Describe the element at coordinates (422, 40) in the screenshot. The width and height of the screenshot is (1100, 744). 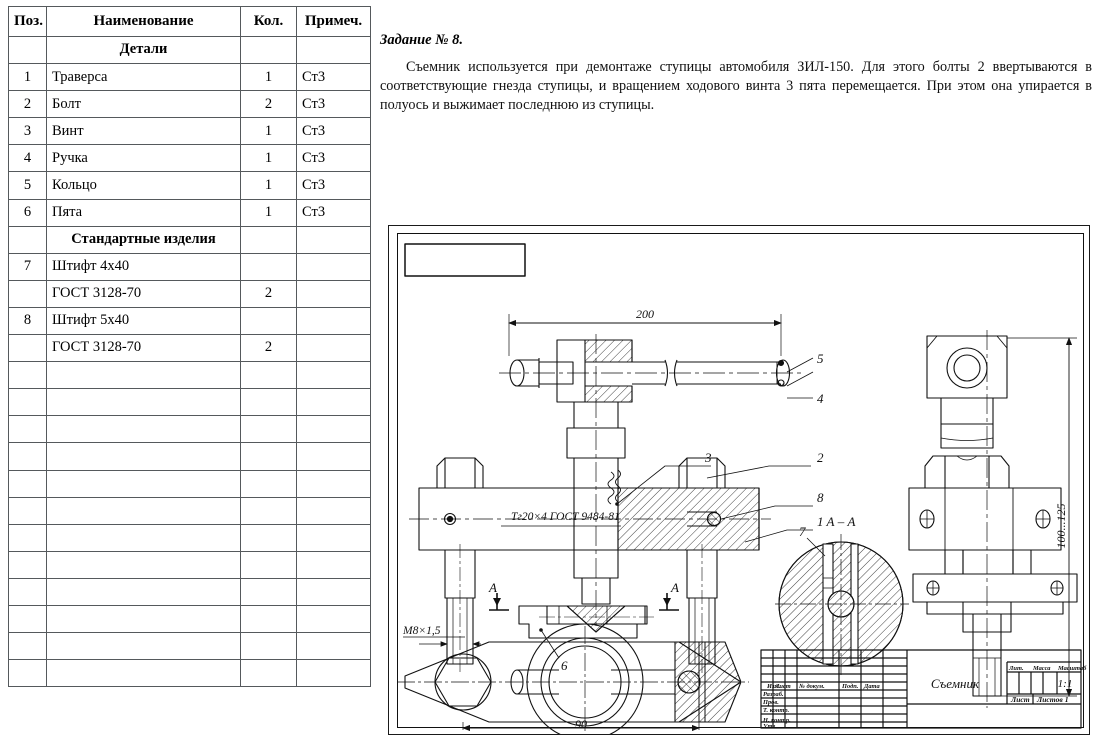
I see `task-title: Задание № 8.` at that location.